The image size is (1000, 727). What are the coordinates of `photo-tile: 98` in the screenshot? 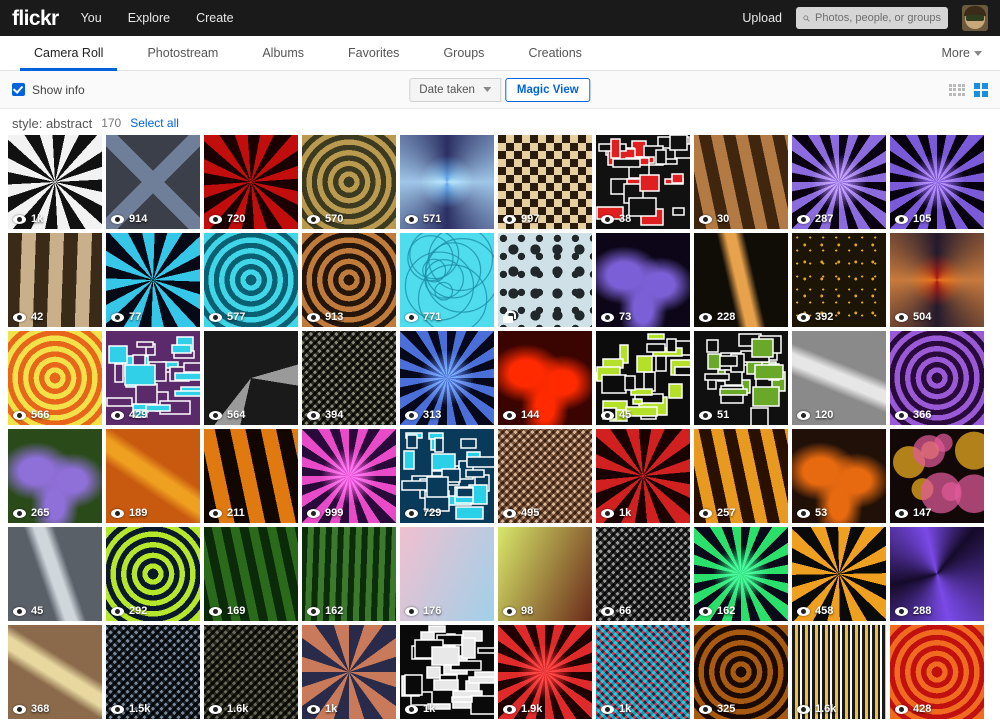 It's located at (545, 574).